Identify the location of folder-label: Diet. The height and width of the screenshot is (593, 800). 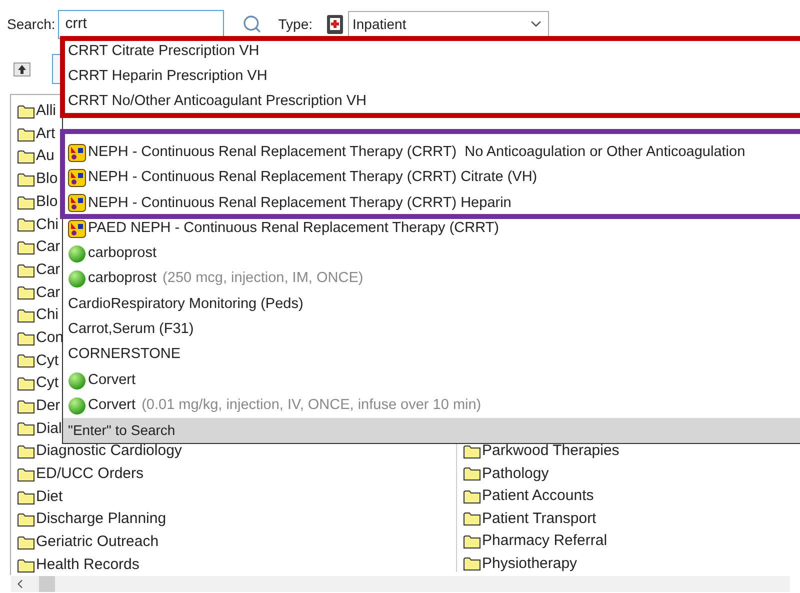
(49, 497).